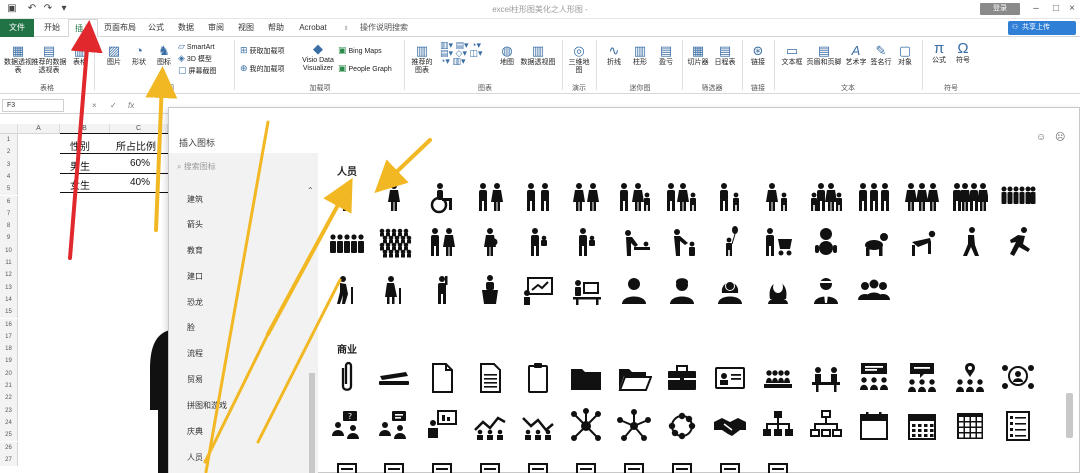 The height and width of the screenshot is (473, 1080). What do you see at coordinates (1069, 415) in the screenshot?
I see `icon-grid-scrollbar` at bounding box center [1069, 415].